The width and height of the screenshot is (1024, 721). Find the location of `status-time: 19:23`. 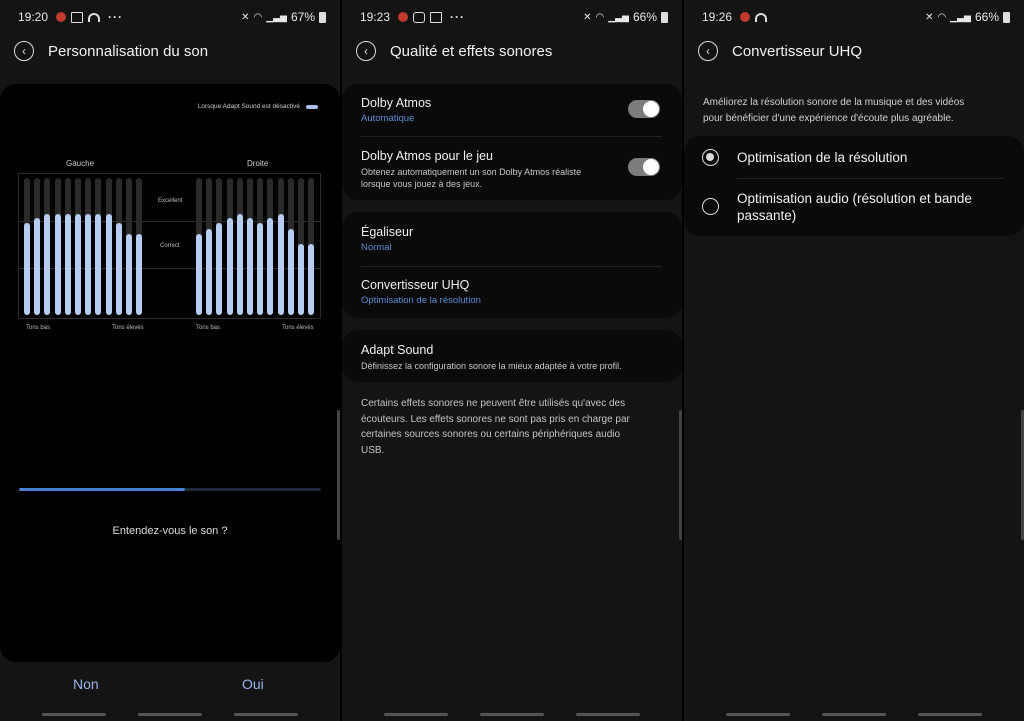

status-time: 19:23 is located at coordinates (375, 17).